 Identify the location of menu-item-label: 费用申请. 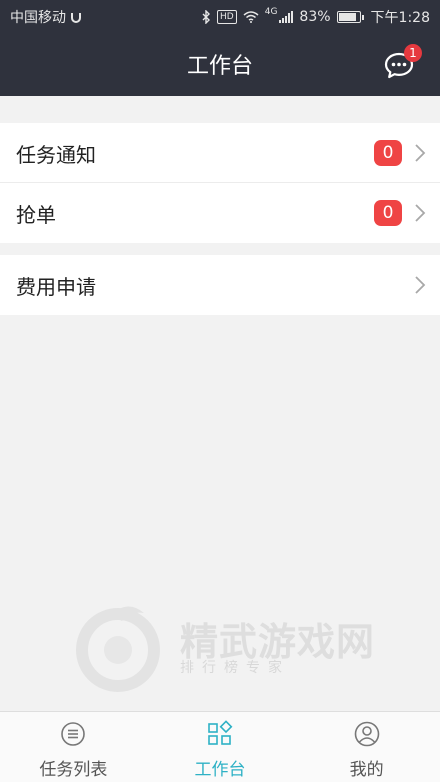
(56, 287).